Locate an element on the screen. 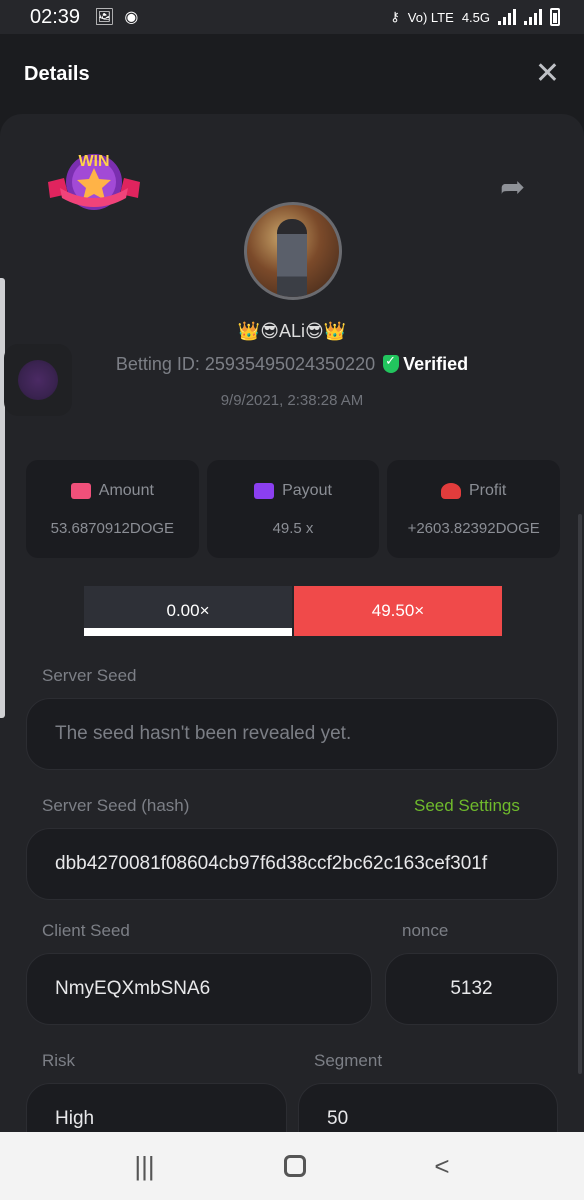  risk-label: Risk is located at coordinates (59, 1060).